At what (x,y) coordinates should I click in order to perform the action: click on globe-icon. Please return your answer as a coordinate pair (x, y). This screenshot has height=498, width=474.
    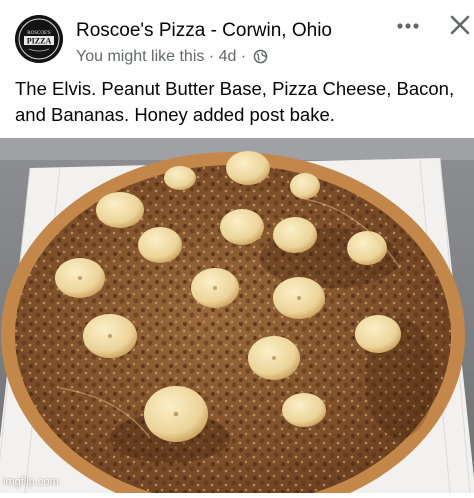
    Looking at the image, I should click on (260, 59).